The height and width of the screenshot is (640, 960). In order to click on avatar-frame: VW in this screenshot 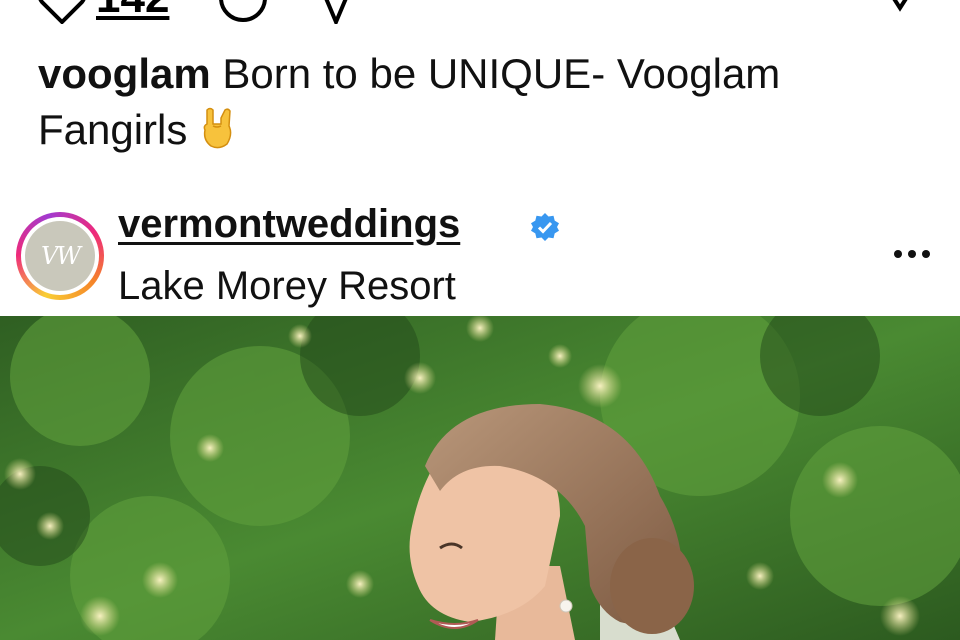, I will do `click(60, 256)`.